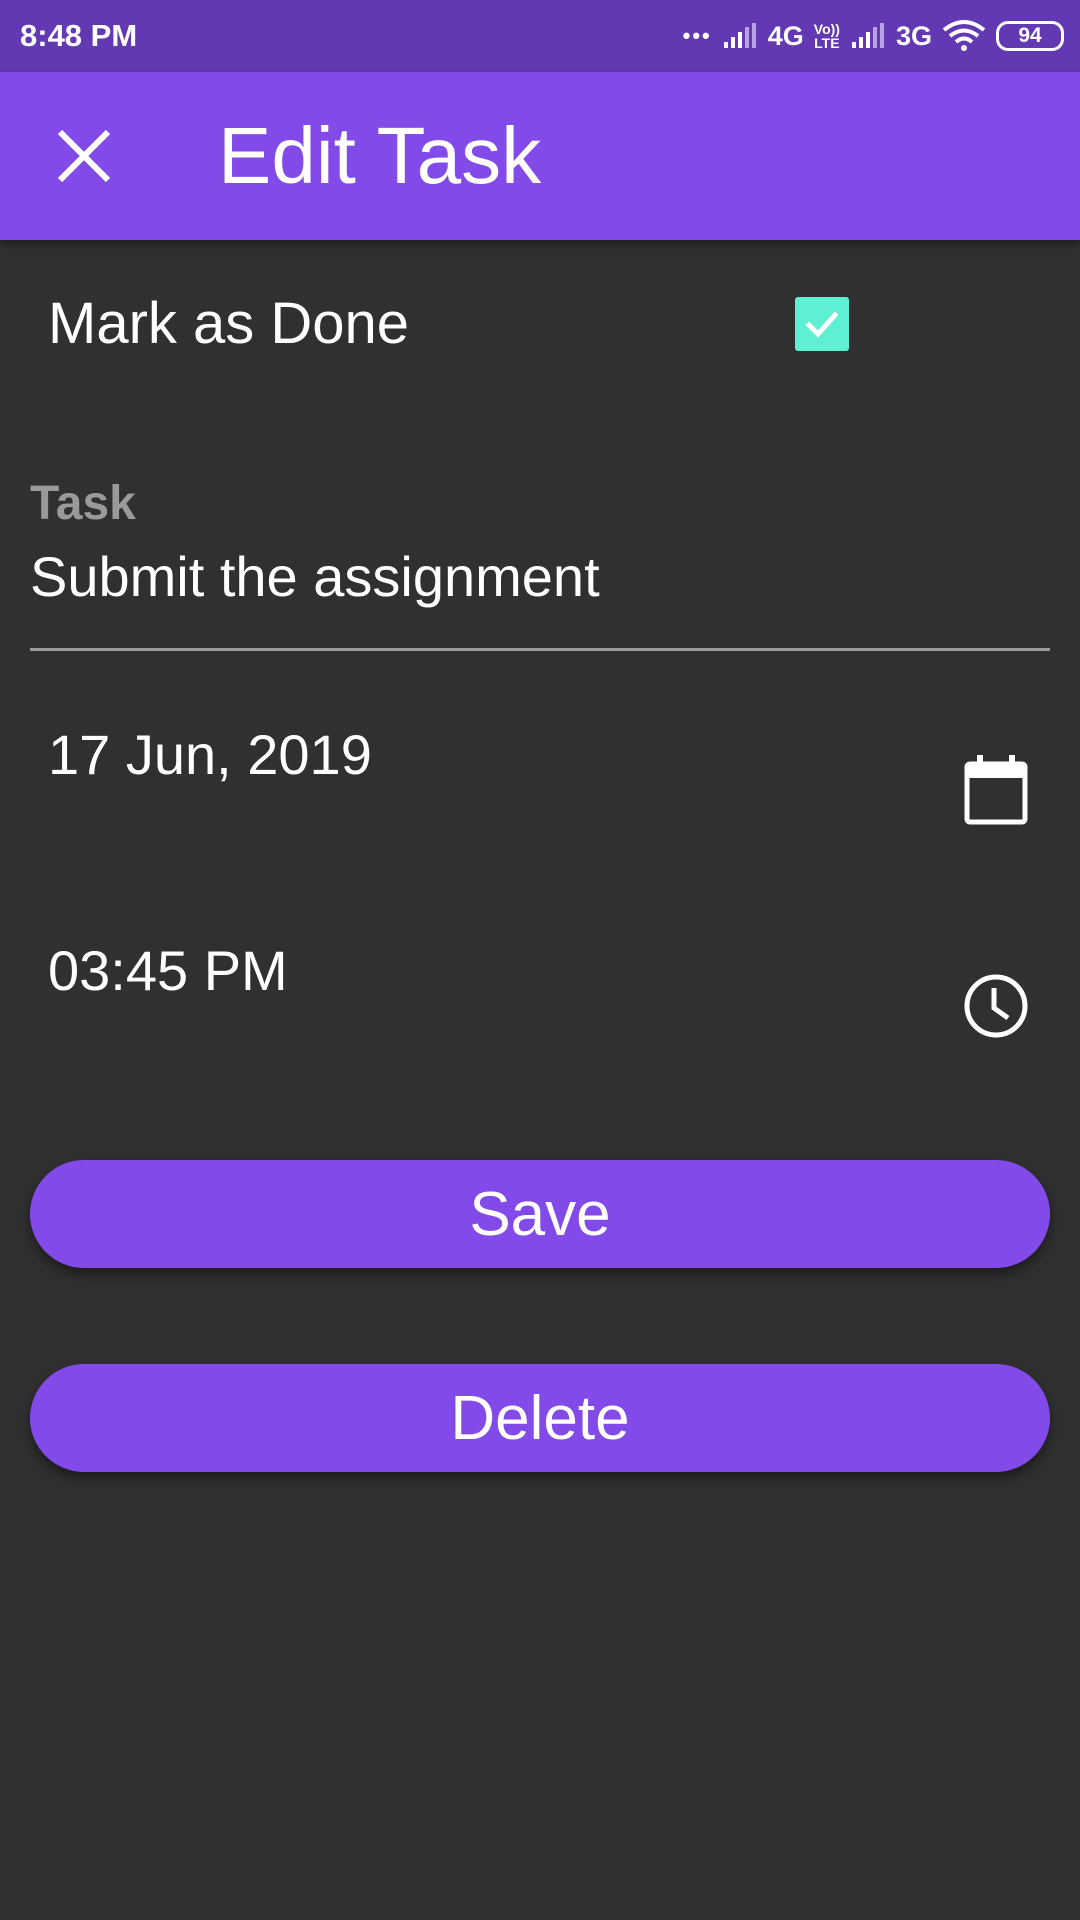 This screenshot has height=1920, width=1080. I want to click on network-4g-label: 4G, so click(785, 35).